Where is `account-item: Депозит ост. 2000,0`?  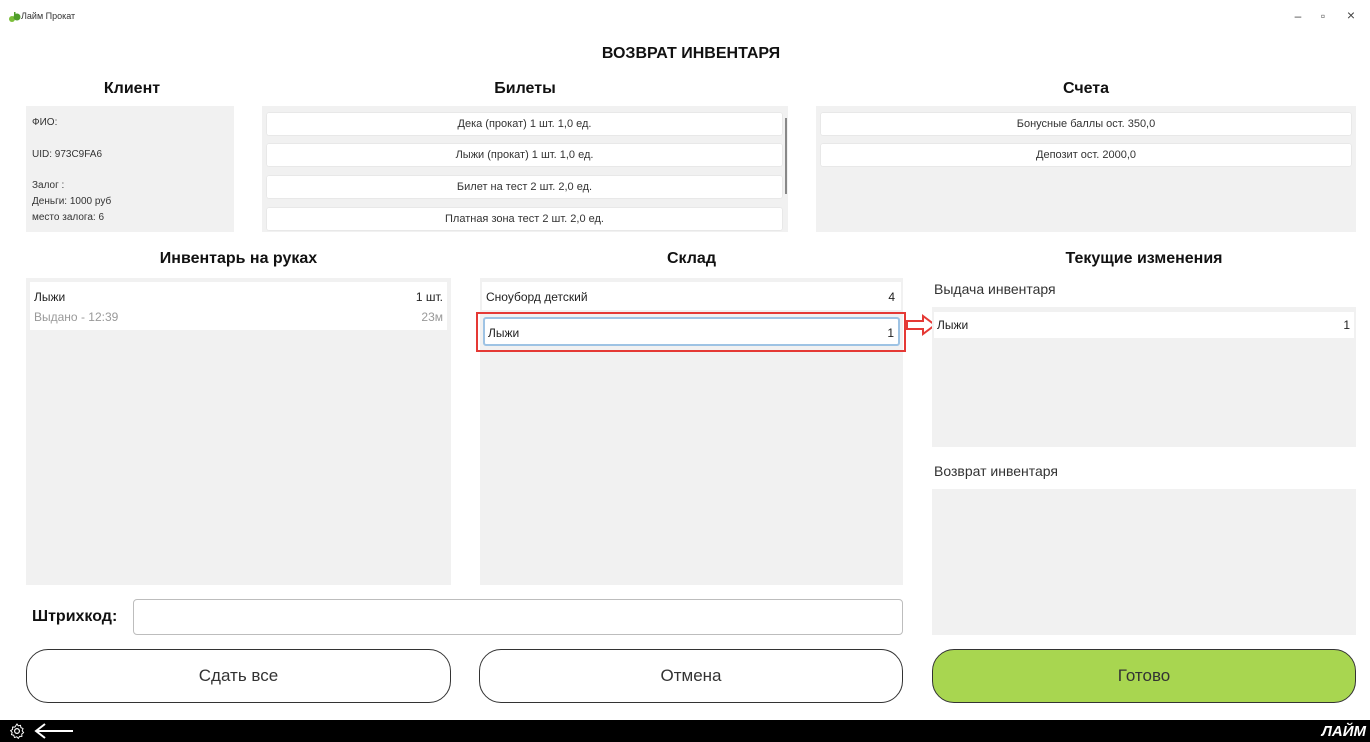
account-item: Депозит ост. 2000,0 is located at coordinates (1086, 155).